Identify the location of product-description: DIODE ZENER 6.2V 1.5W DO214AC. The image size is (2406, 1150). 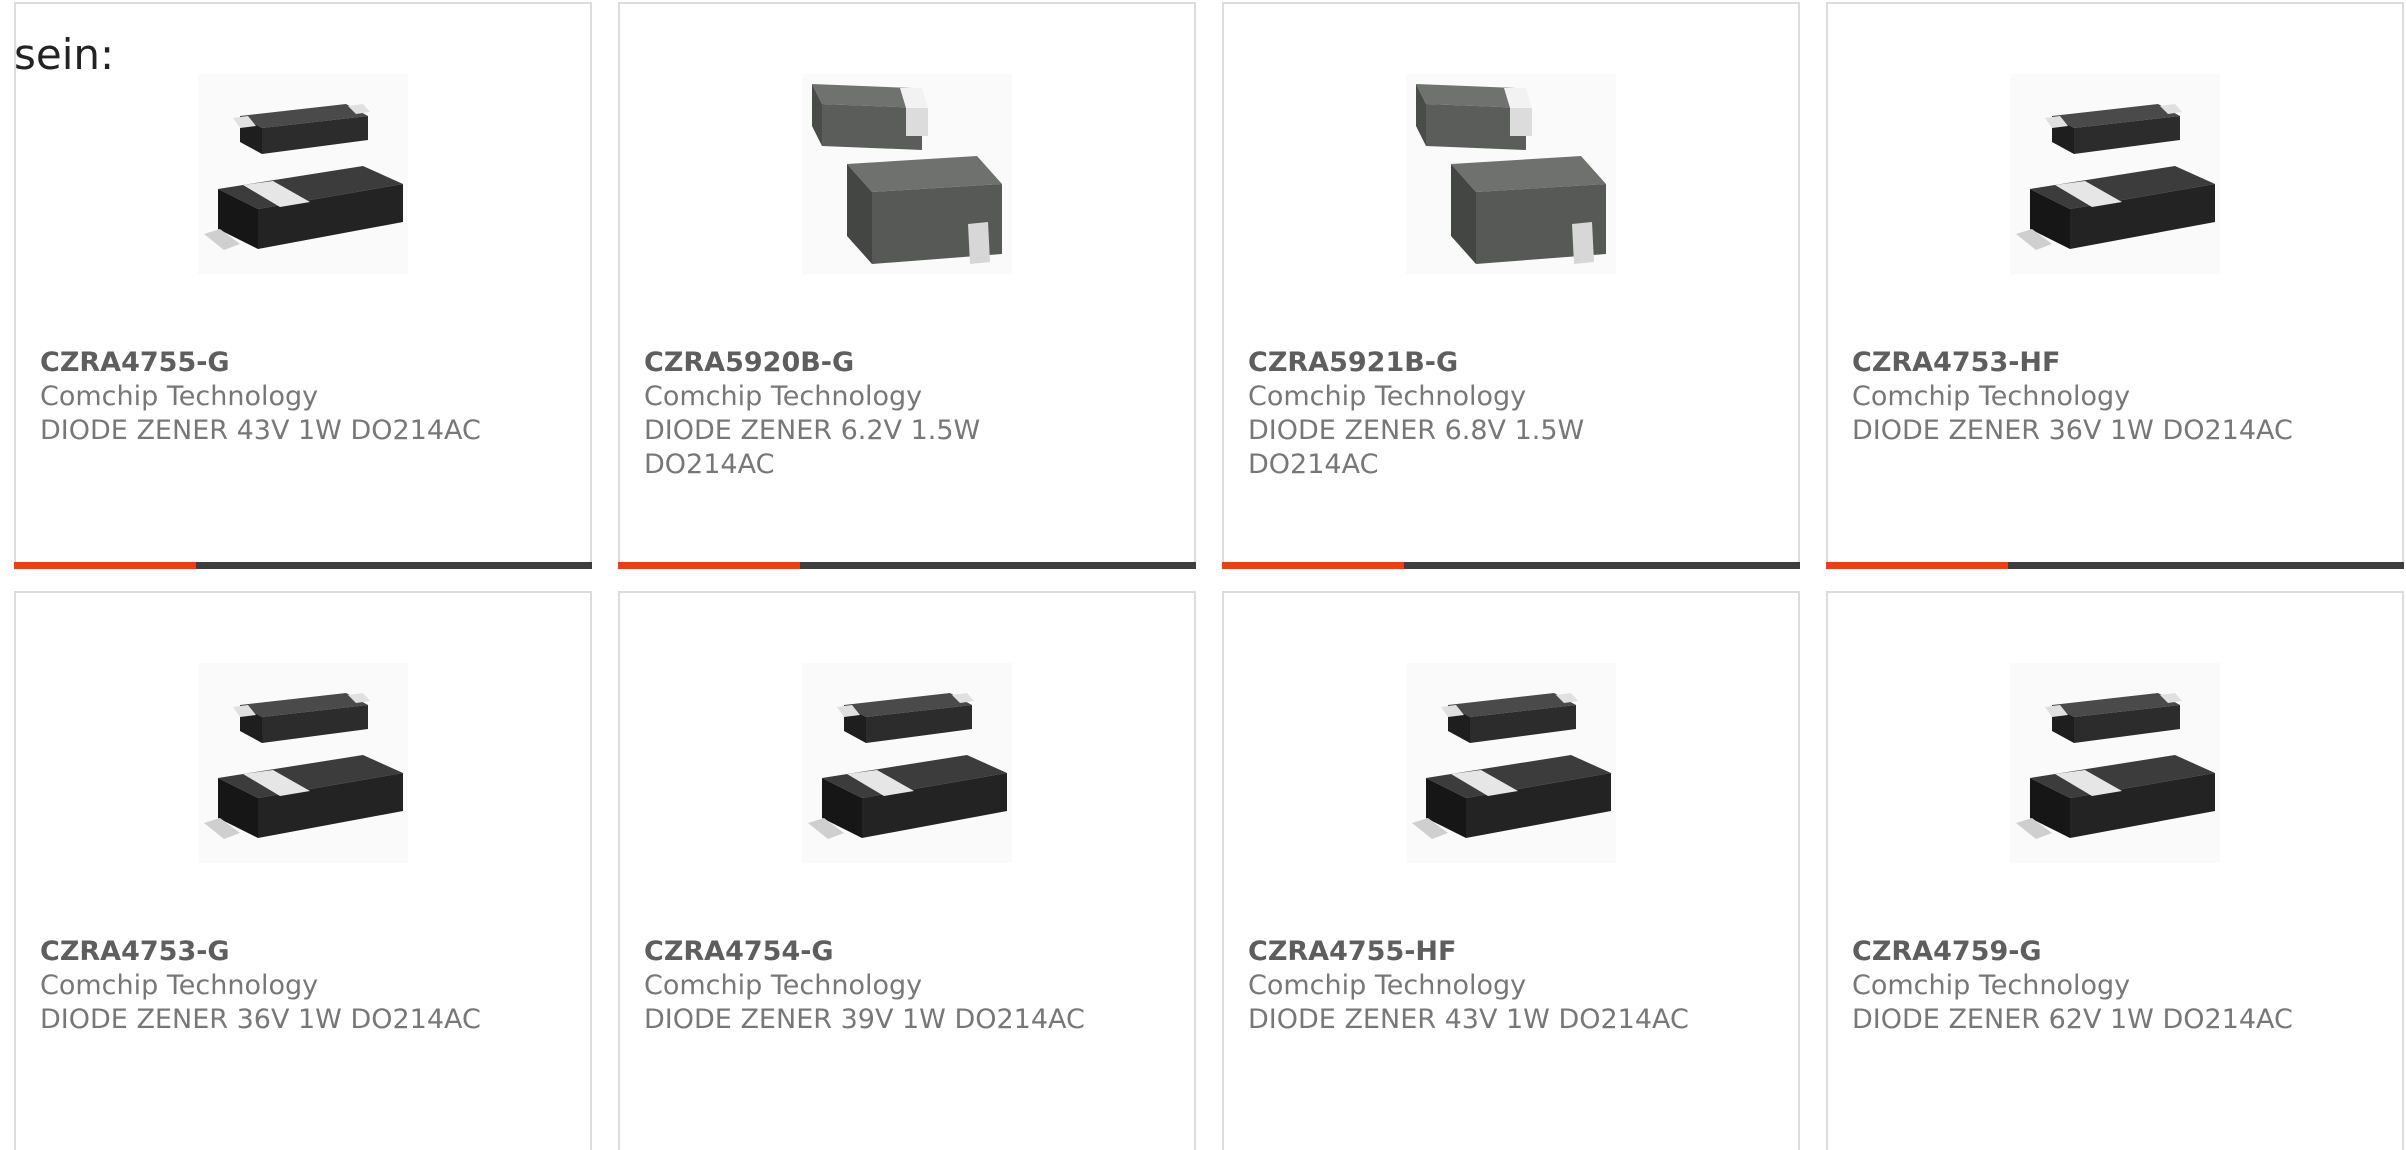
(812, 447).